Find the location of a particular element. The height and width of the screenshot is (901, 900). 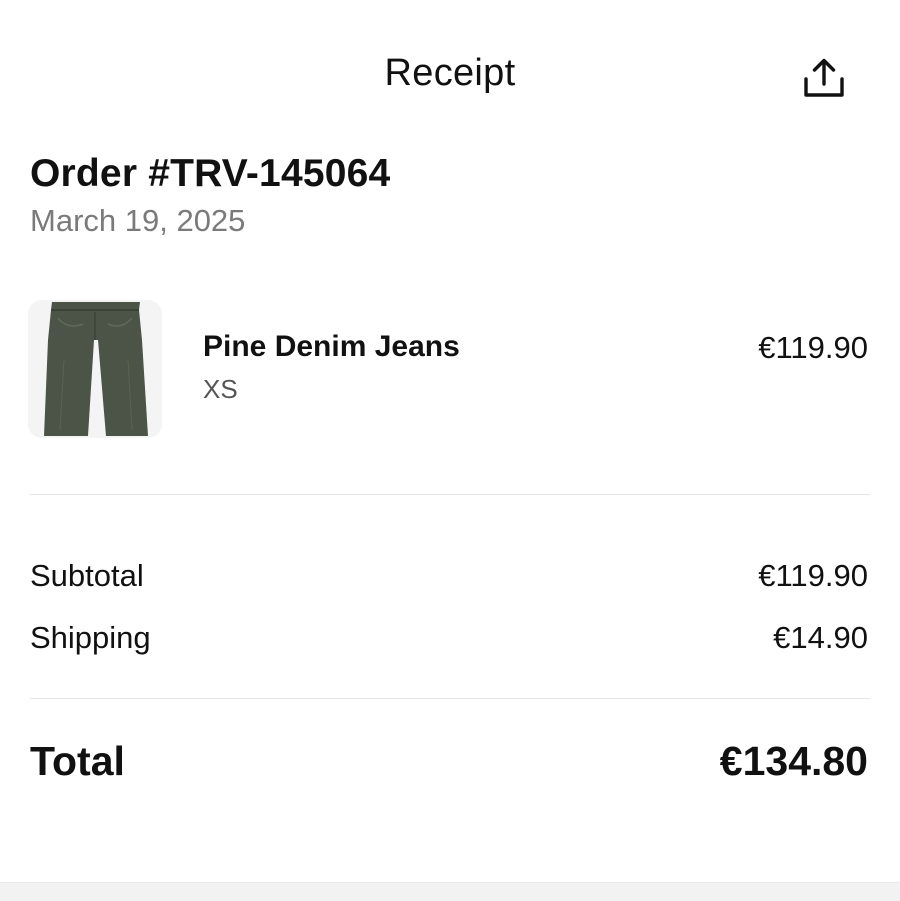

subtotal-row: Subtotal €119.90 is located at coordinates (449, 578).